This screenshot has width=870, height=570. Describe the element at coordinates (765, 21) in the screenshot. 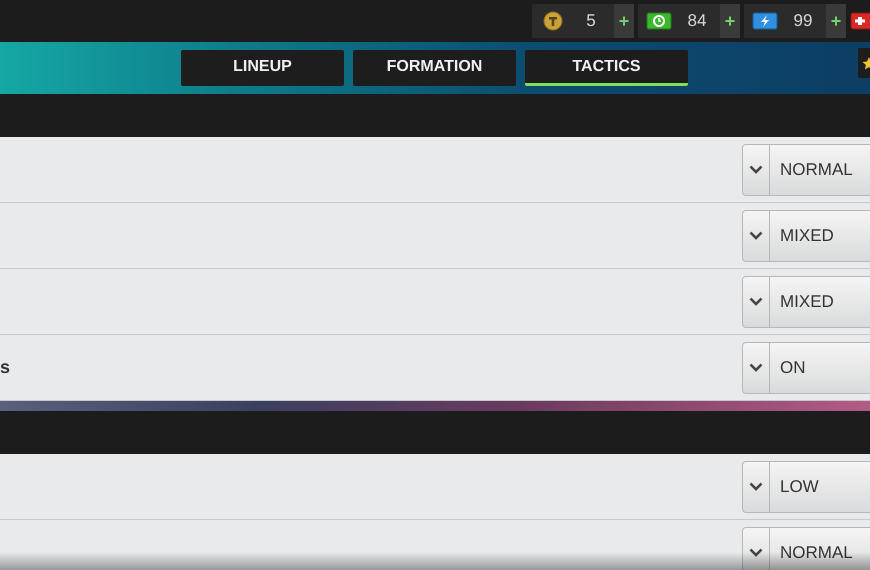

I see `lightning-icon` at that location.